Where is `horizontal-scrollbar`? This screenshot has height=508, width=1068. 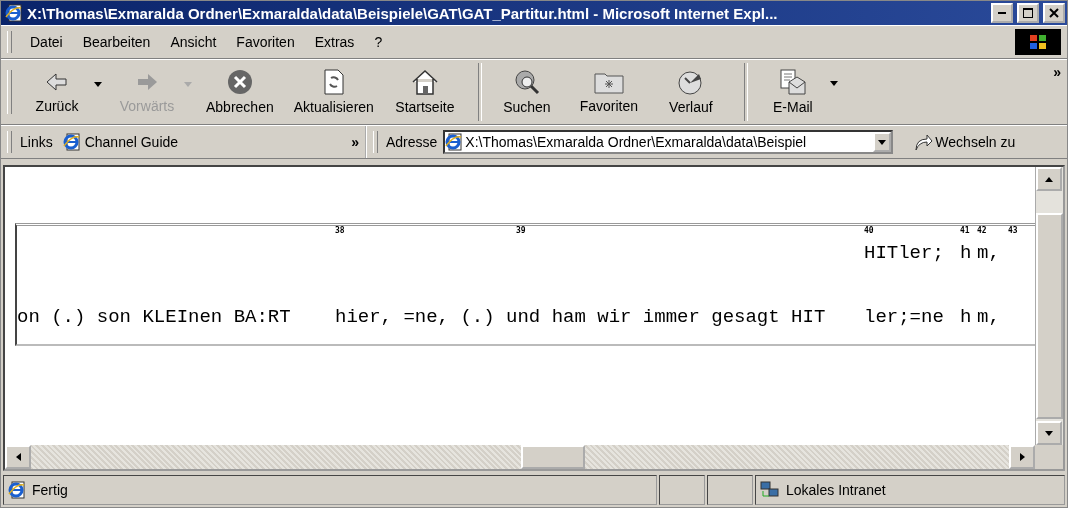
horizontal-scrollbar is located at coordinates (520, 457).